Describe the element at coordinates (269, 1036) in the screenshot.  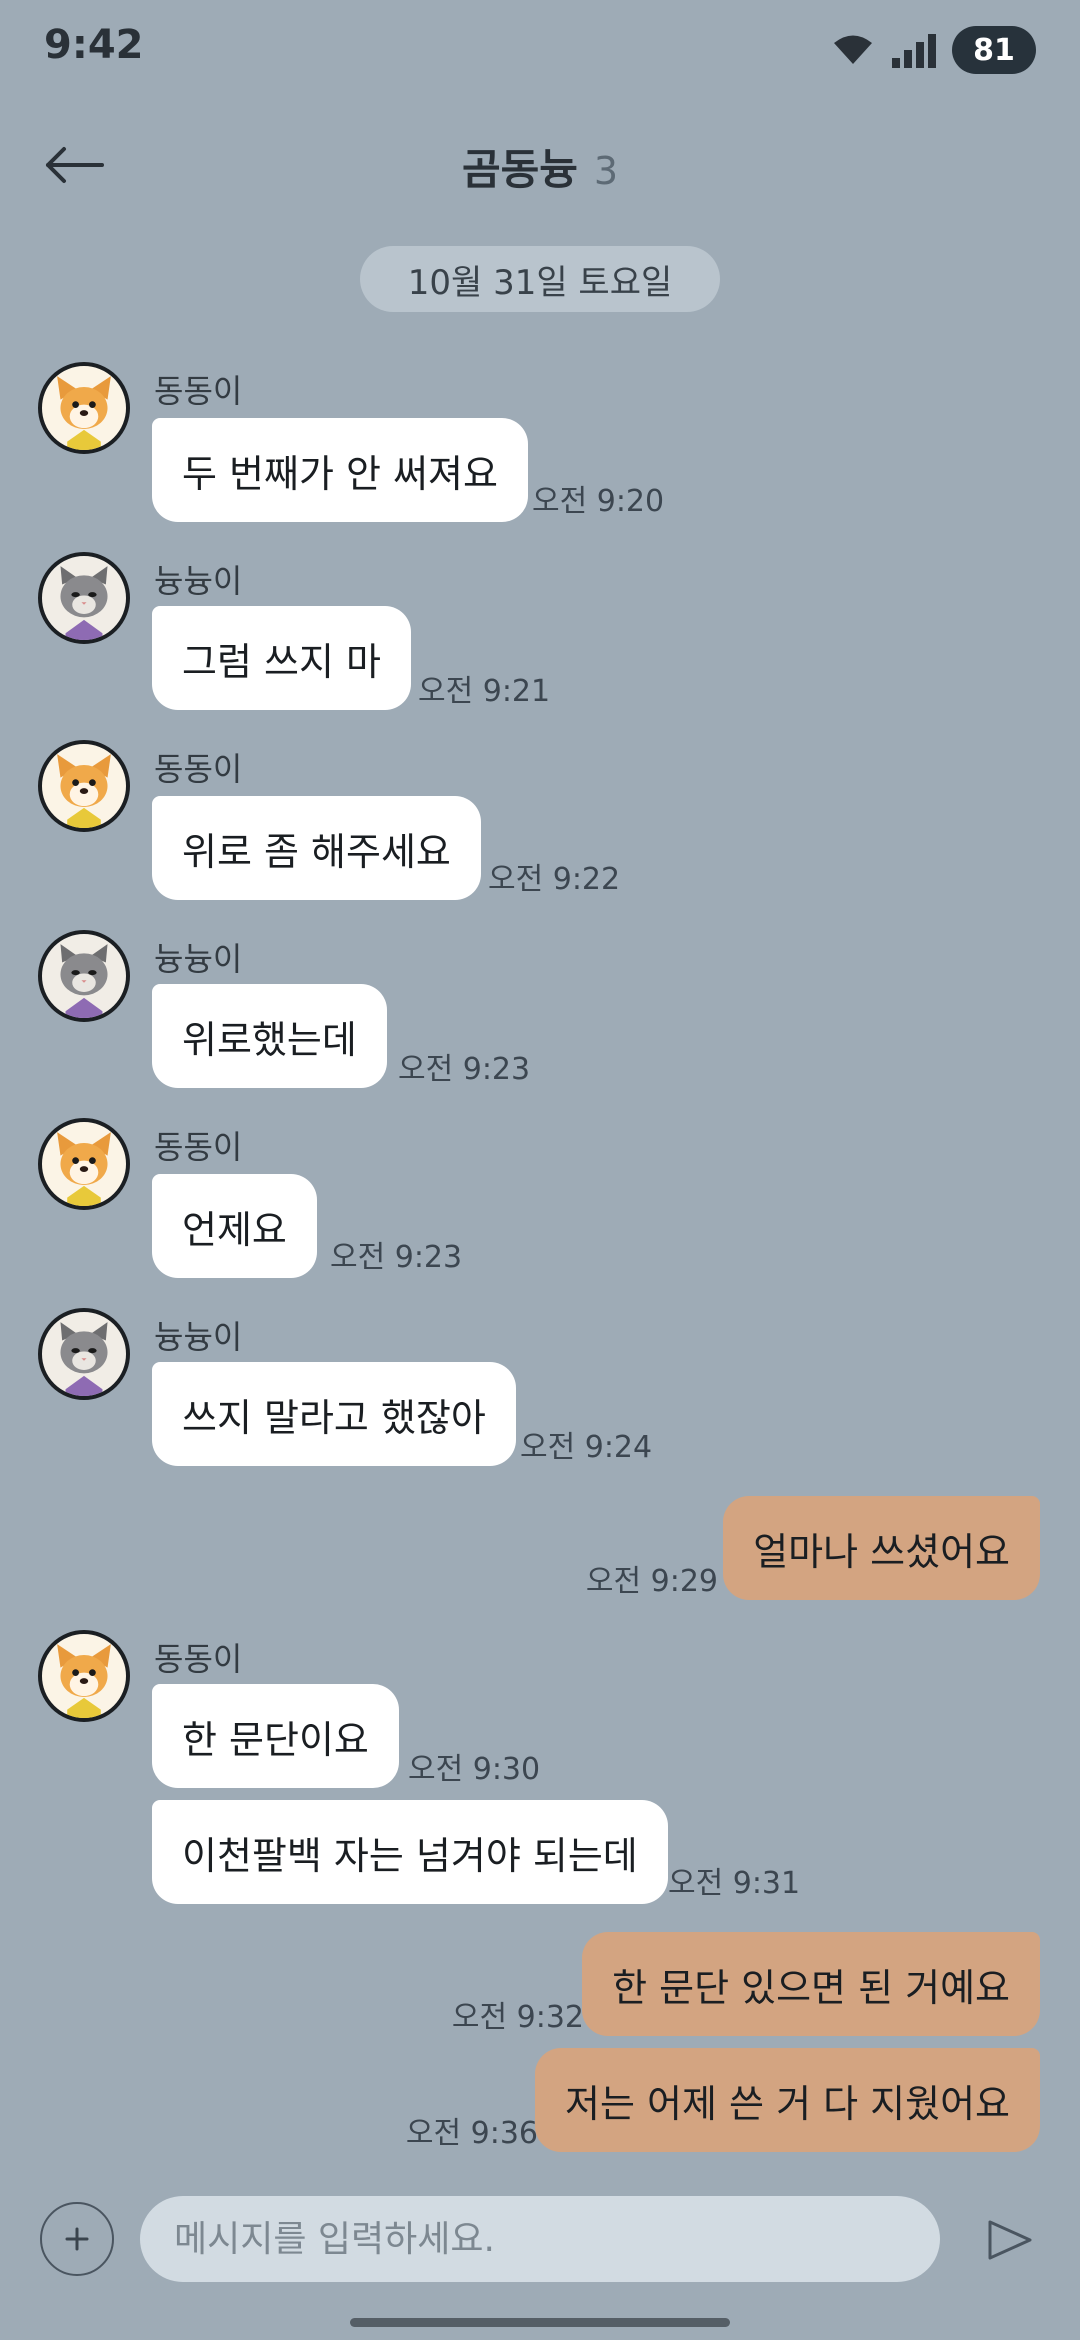
I see `message-bubble: 위로했는데` at that location.